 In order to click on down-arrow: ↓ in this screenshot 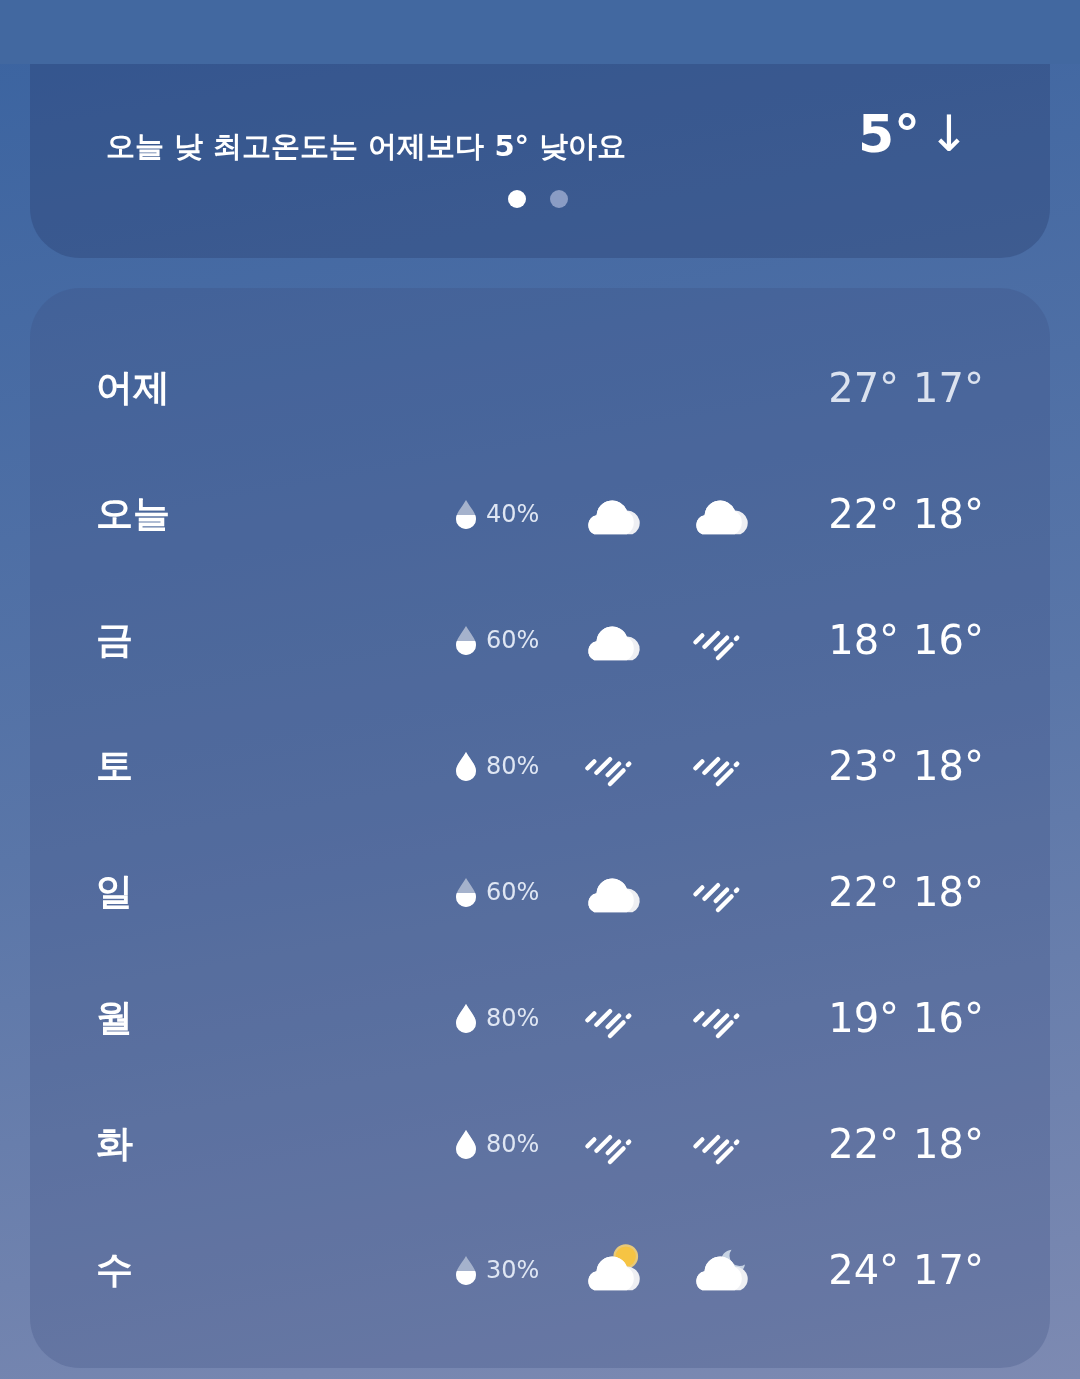, I will do `click(949, 134)`.